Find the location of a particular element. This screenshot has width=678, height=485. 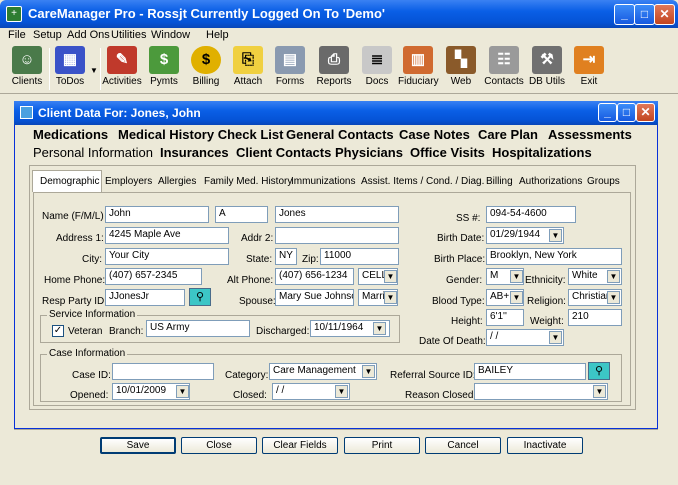

subtab-billing: Billing is located at coordinates (499, 183).